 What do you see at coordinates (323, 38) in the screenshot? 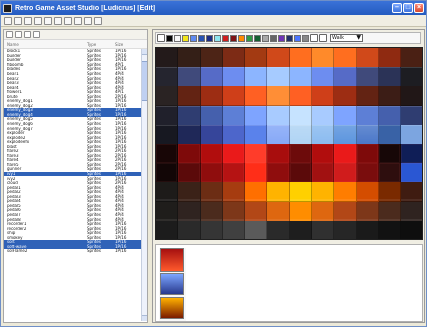
I see `magnifier-icon` at bounding box center [323, 38].